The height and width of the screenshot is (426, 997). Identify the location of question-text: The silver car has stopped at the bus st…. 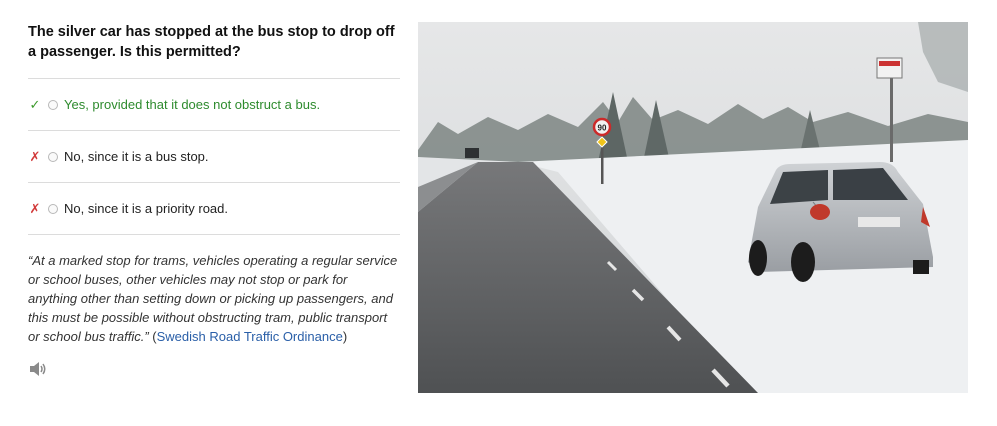
(211, 42).